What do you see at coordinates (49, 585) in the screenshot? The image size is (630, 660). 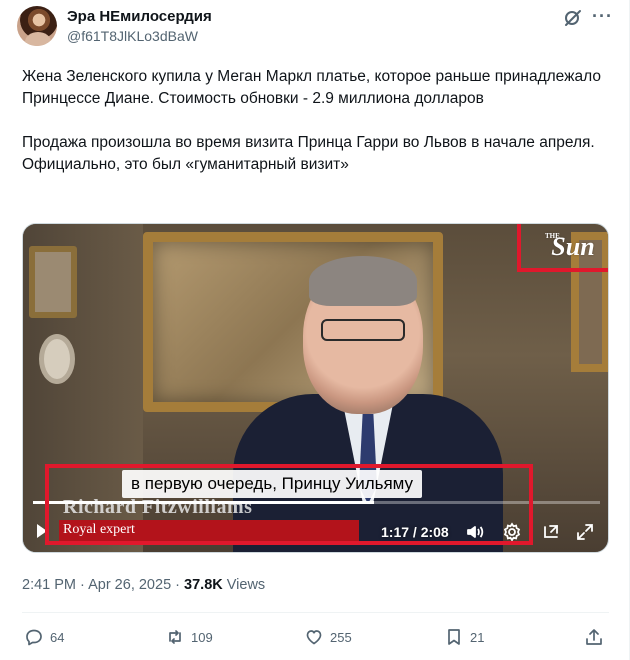 I see `tweet-time: 2:41 PM` at bounding box center [49, 585].